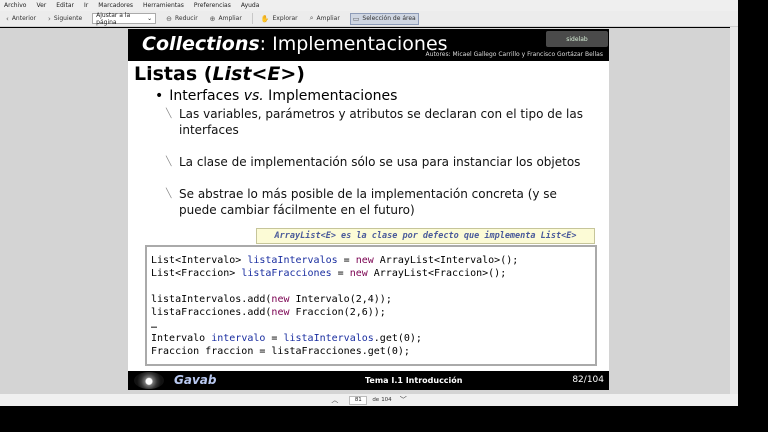 Image resolution: width=768 pixels, height=432 pixels. I want to click on gavab-brand: Gavab, so click(195, 380).